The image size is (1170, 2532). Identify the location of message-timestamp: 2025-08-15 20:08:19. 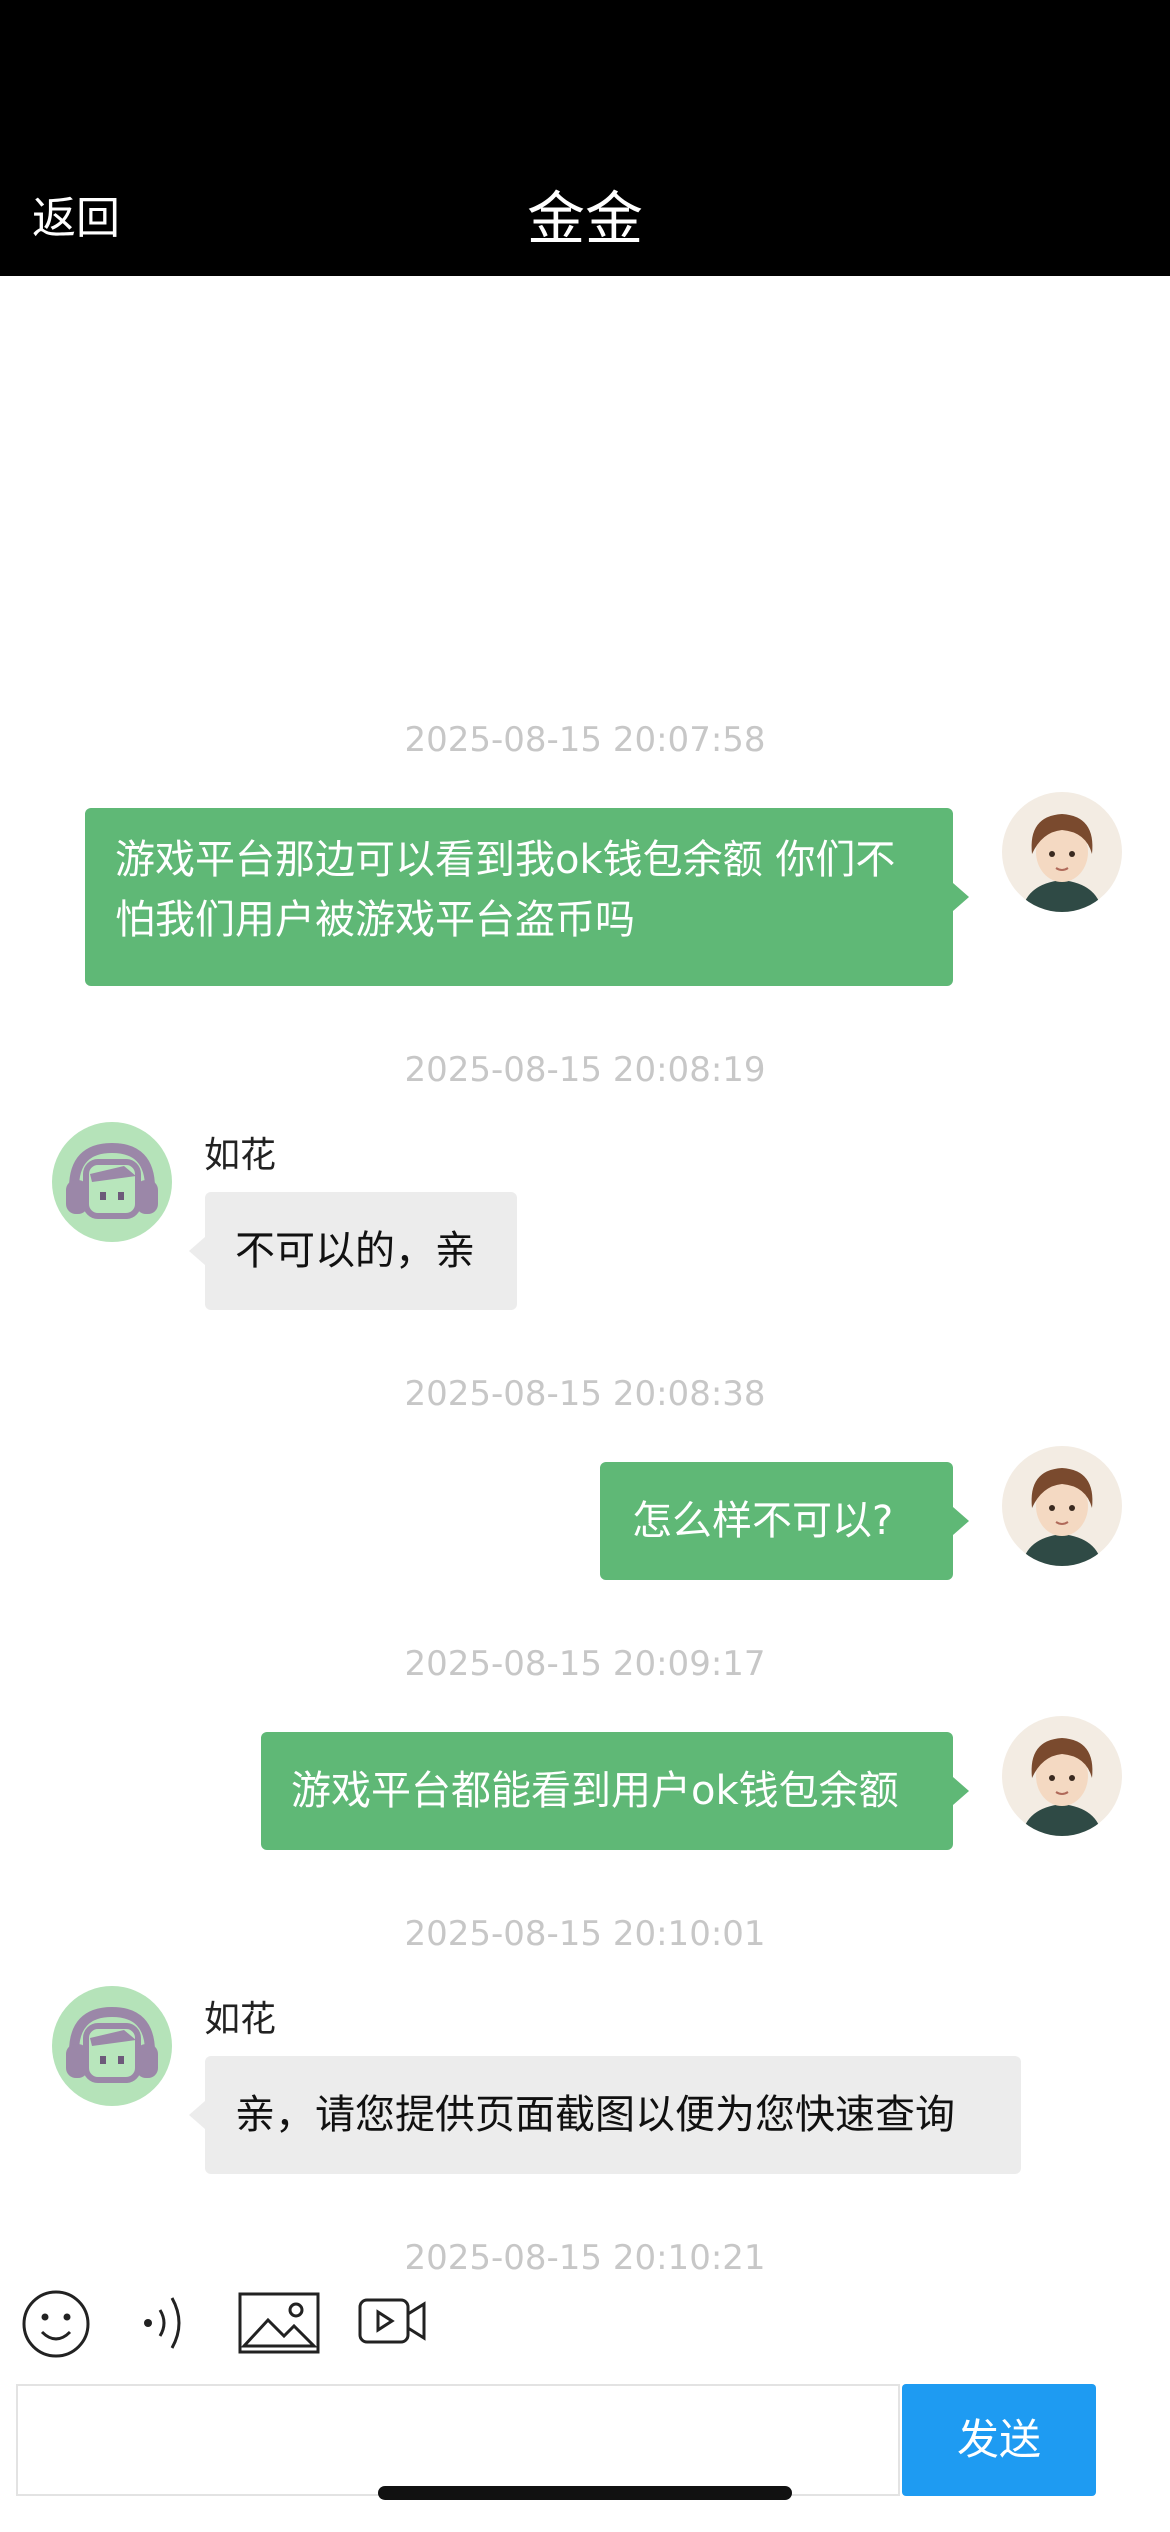
(585, 1070).